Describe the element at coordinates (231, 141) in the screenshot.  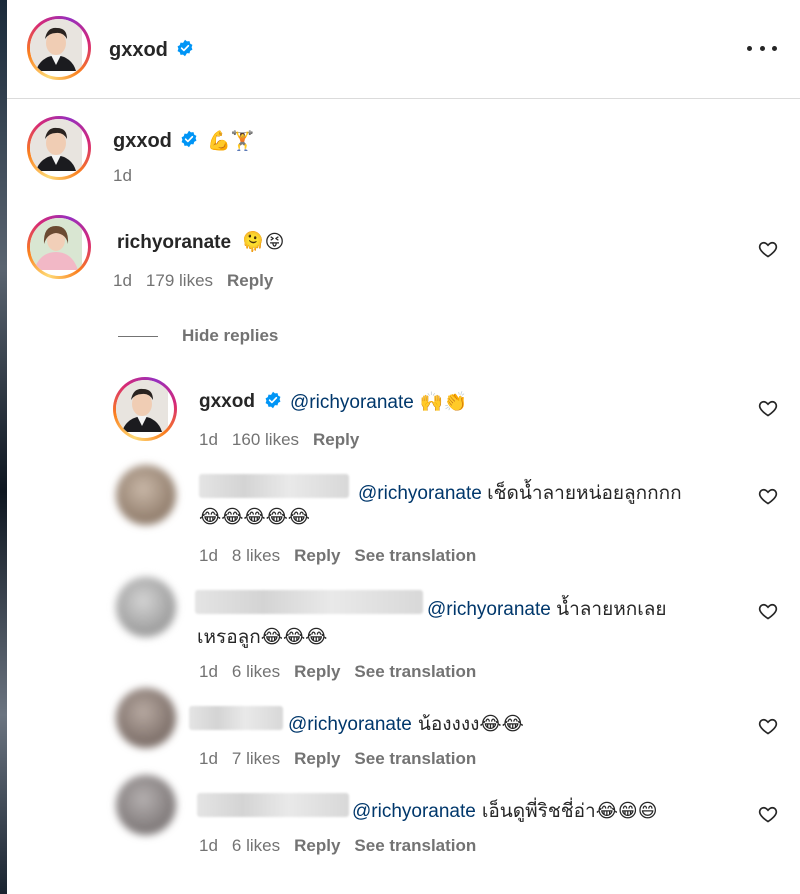
I see `caption-text: 💪🏋` at that location.